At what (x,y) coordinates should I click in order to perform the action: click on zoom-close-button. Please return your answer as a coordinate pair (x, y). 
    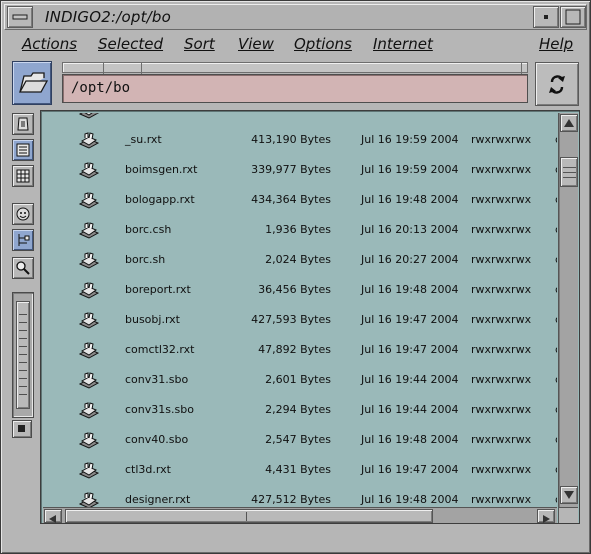
    Looking at the image, I should click on (22, 429).